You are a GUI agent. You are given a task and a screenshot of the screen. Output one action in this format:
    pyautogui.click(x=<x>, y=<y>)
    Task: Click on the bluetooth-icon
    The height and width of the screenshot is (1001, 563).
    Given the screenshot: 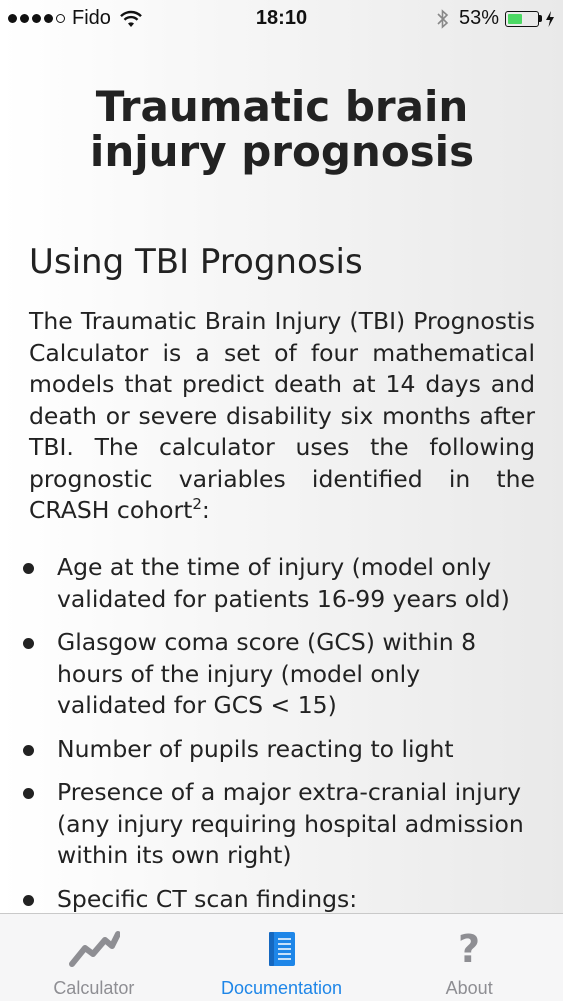 What is the action you would take?
    pyautogui.click(x=443, y=18)
    